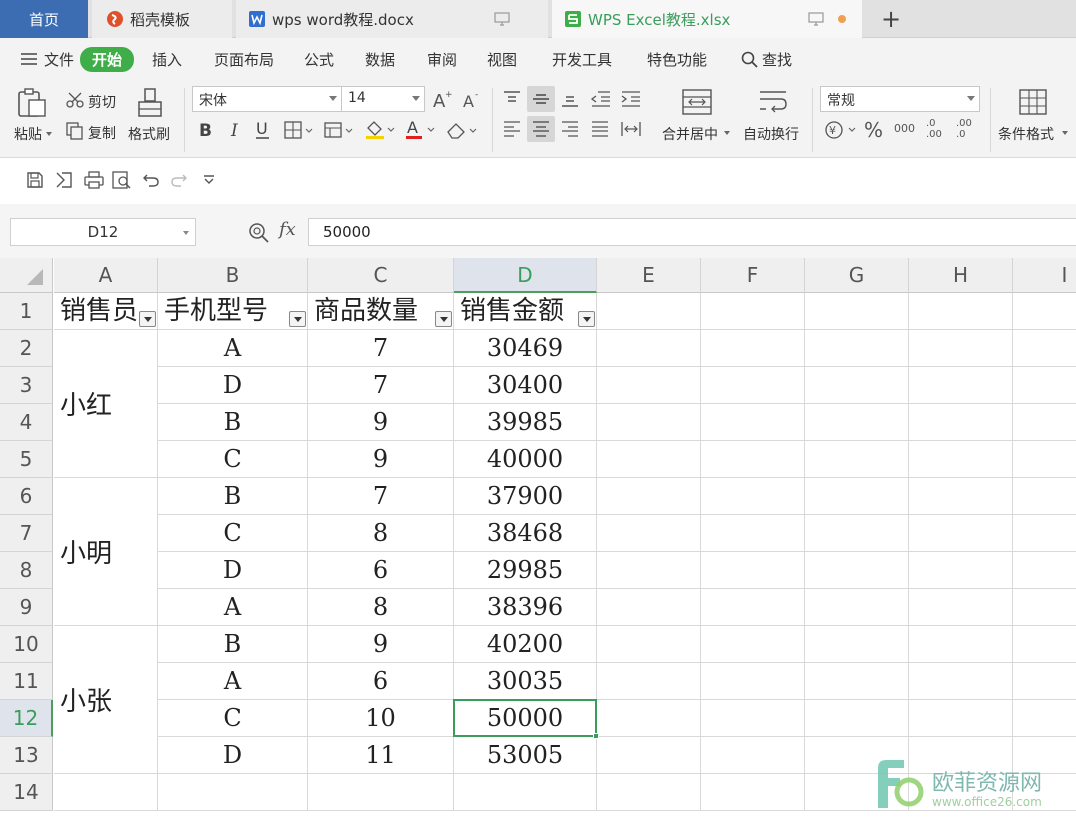  I want to click on cell-g10, so click(857, 644).